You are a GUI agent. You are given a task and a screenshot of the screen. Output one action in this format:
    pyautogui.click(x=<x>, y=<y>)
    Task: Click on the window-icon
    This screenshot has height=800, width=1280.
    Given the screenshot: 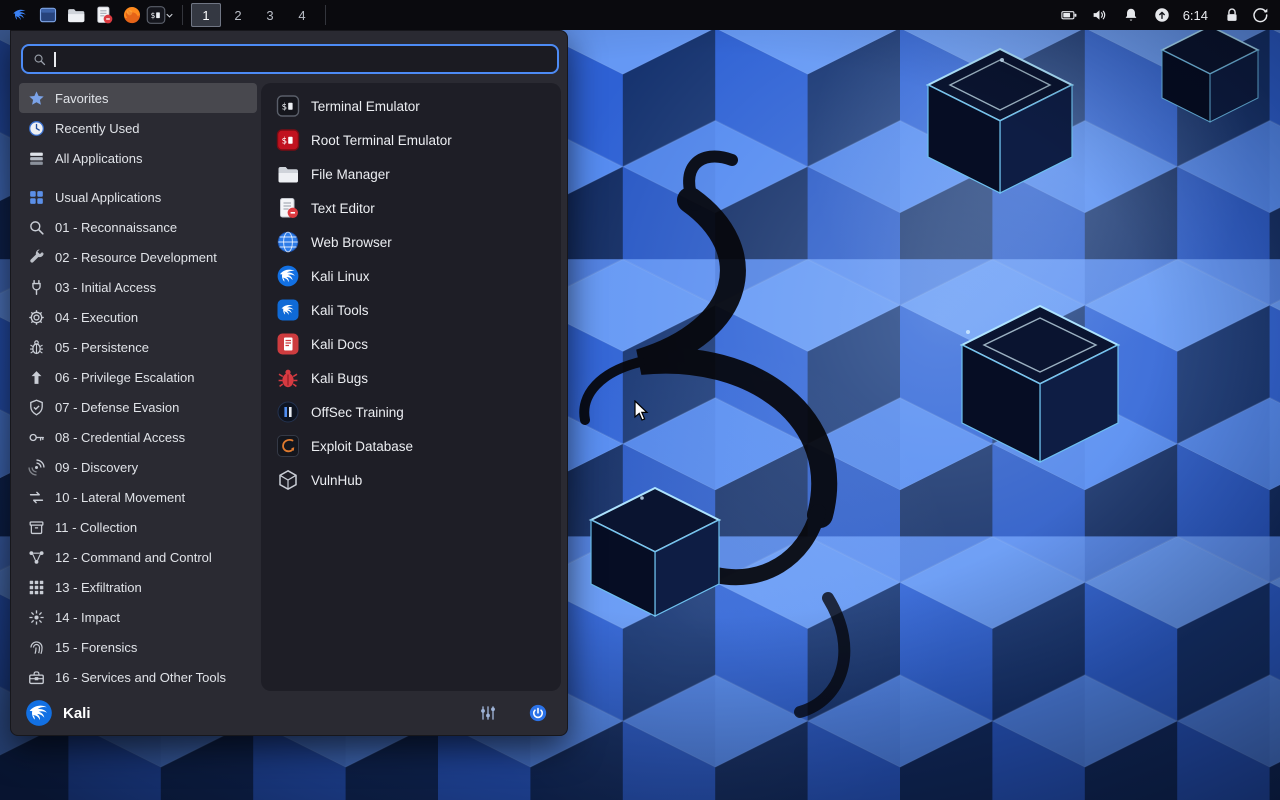 What is the action you would take?
    pyautogui.click(x=48, y=15)
    